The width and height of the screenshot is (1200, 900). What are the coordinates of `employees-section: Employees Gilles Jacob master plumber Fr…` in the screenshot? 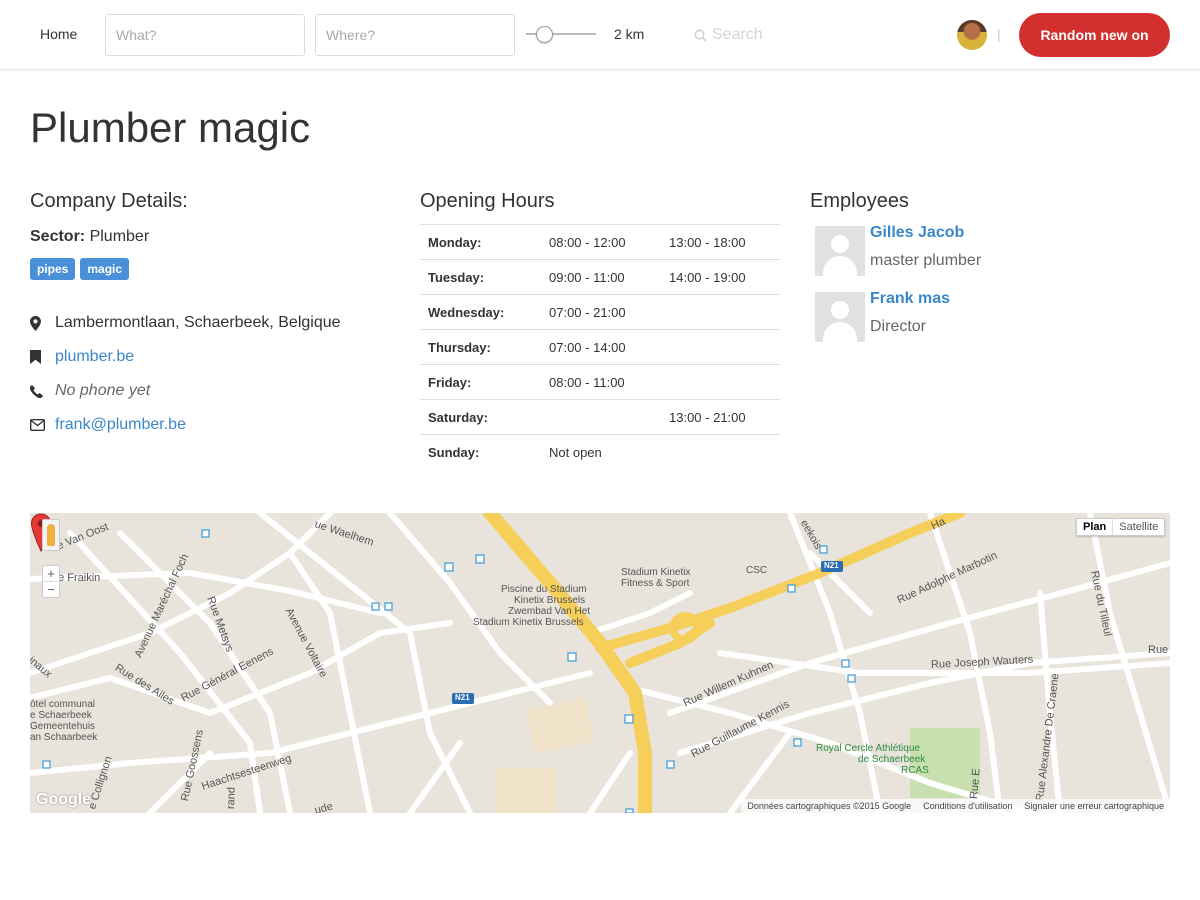 It's located at (990, 269).